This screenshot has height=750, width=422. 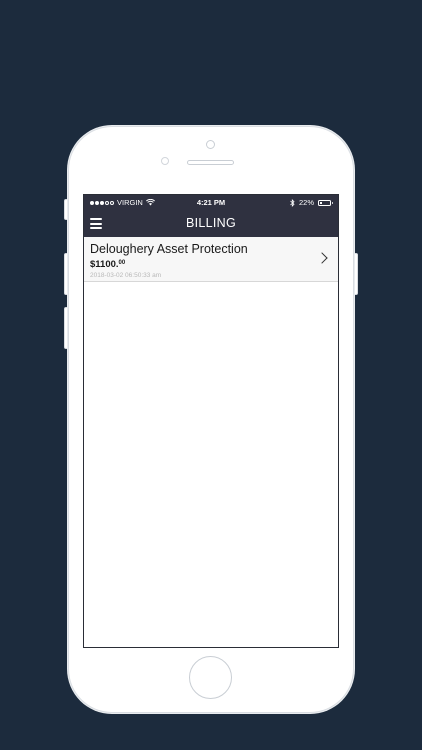 What do you see at coordinates (210, 162) in the screenshot?
I see `earpiece-speaker` at bounding box center [210, 162].